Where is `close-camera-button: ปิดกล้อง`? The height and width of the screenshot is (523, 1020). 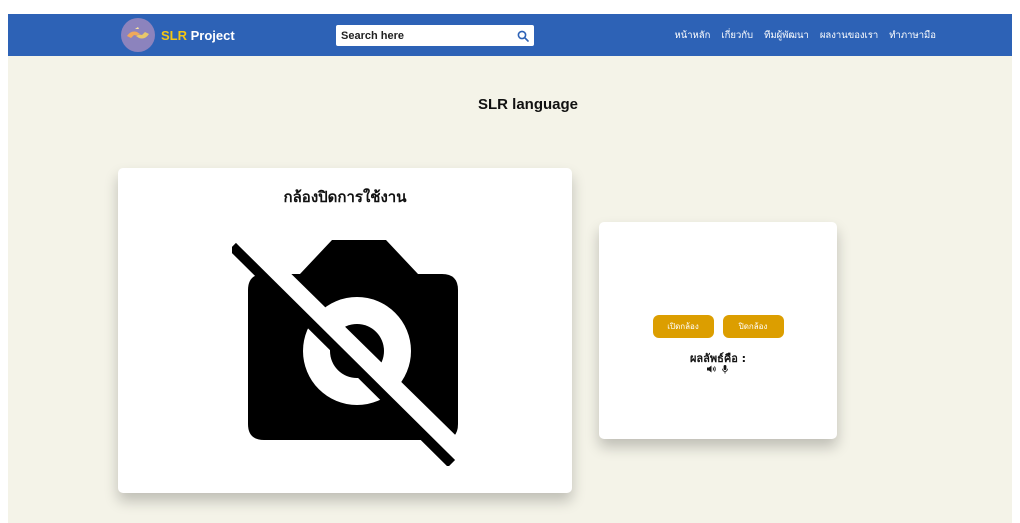 close-camera-button: ปิดกล้อง is located at coordinates (753, 326).